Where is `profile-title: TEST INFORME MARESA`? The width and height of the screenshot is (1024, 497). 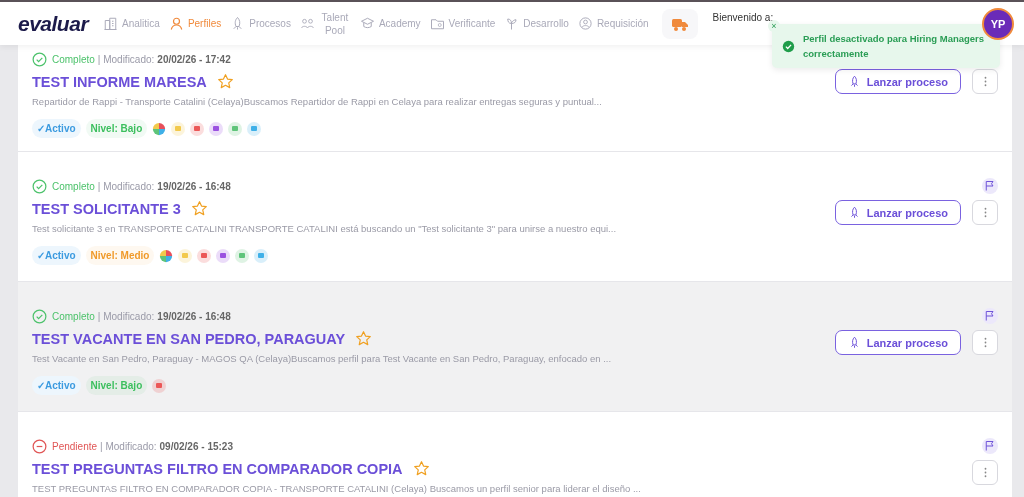
profile-title: TEST INFORME MARESA is located at coordinates (119, 81).